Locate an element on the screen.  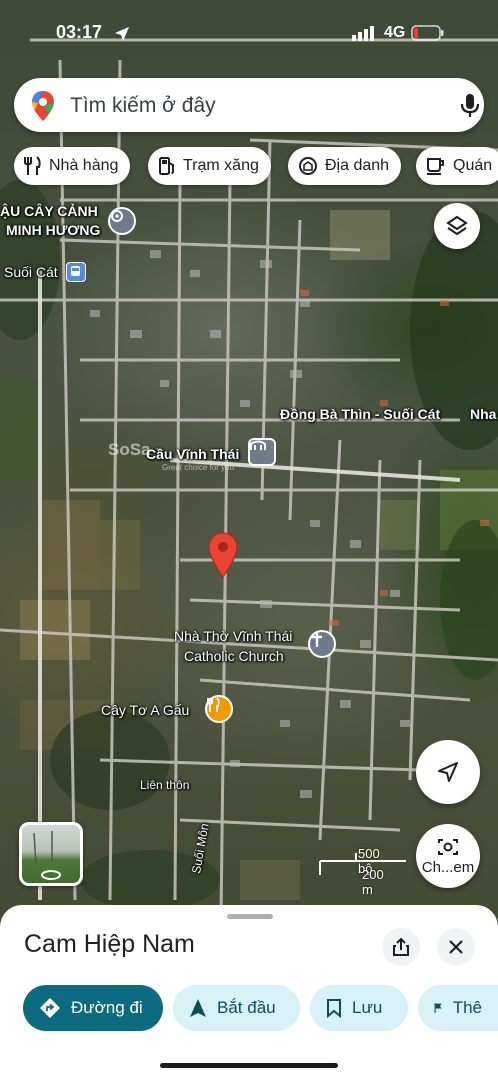
start-label: Bắt đầu is located at coordinates (246, 1007).